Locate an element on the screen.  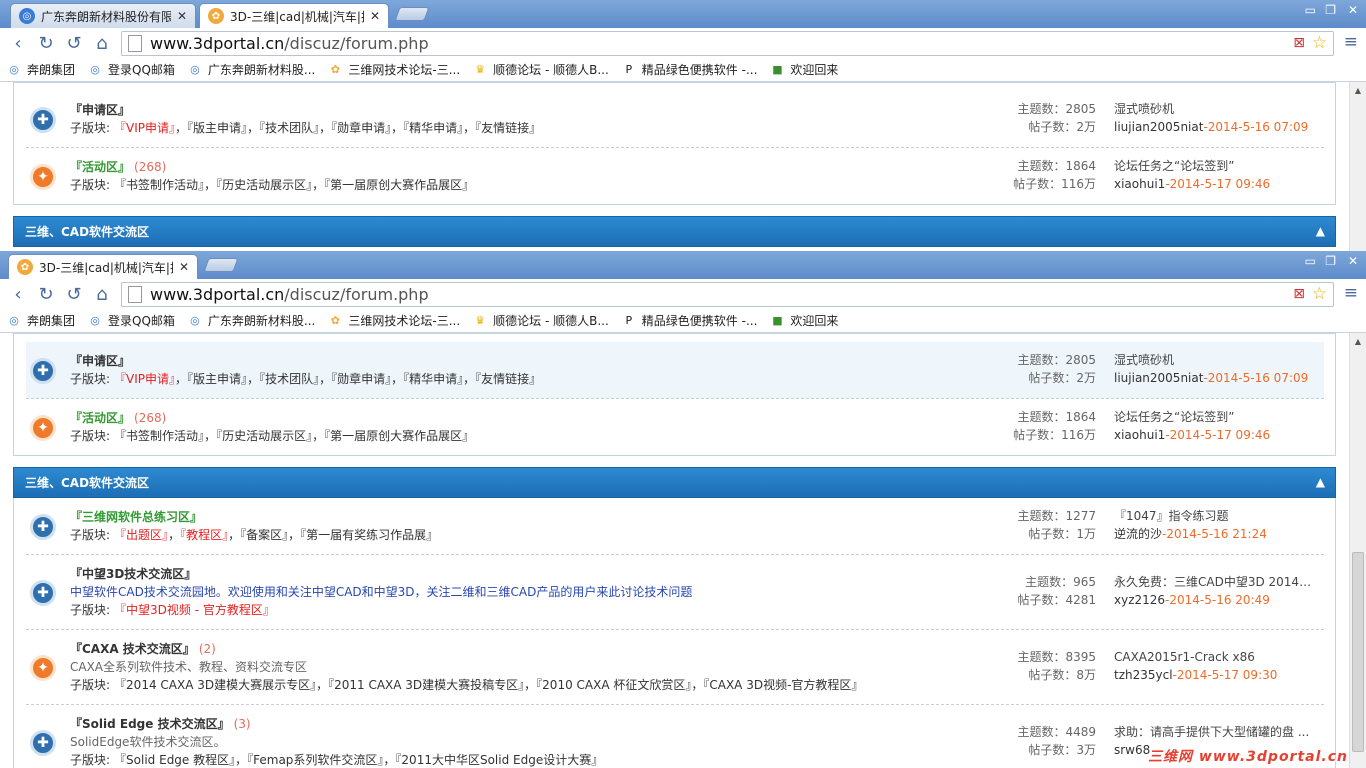
subforum-link: 『中望3D视频 - 官方教程区』 is located at coordinates (194, 610).